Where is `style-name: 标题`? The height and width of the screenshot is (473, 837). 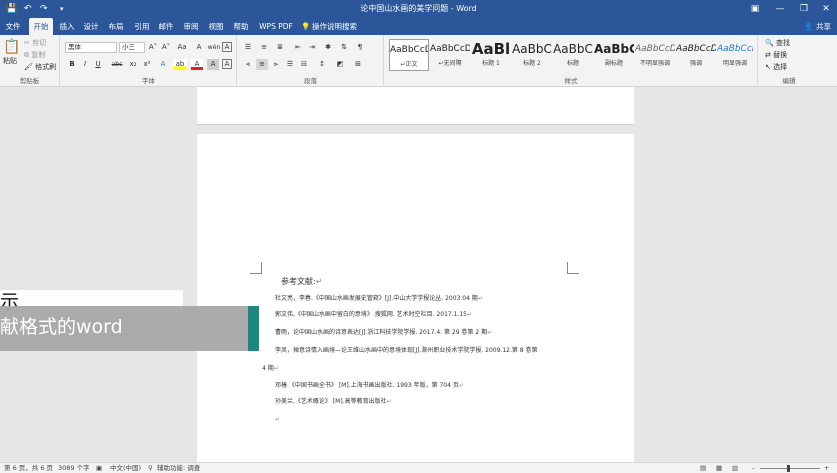
style-name: 标题 is located at coordinates (572, 63).